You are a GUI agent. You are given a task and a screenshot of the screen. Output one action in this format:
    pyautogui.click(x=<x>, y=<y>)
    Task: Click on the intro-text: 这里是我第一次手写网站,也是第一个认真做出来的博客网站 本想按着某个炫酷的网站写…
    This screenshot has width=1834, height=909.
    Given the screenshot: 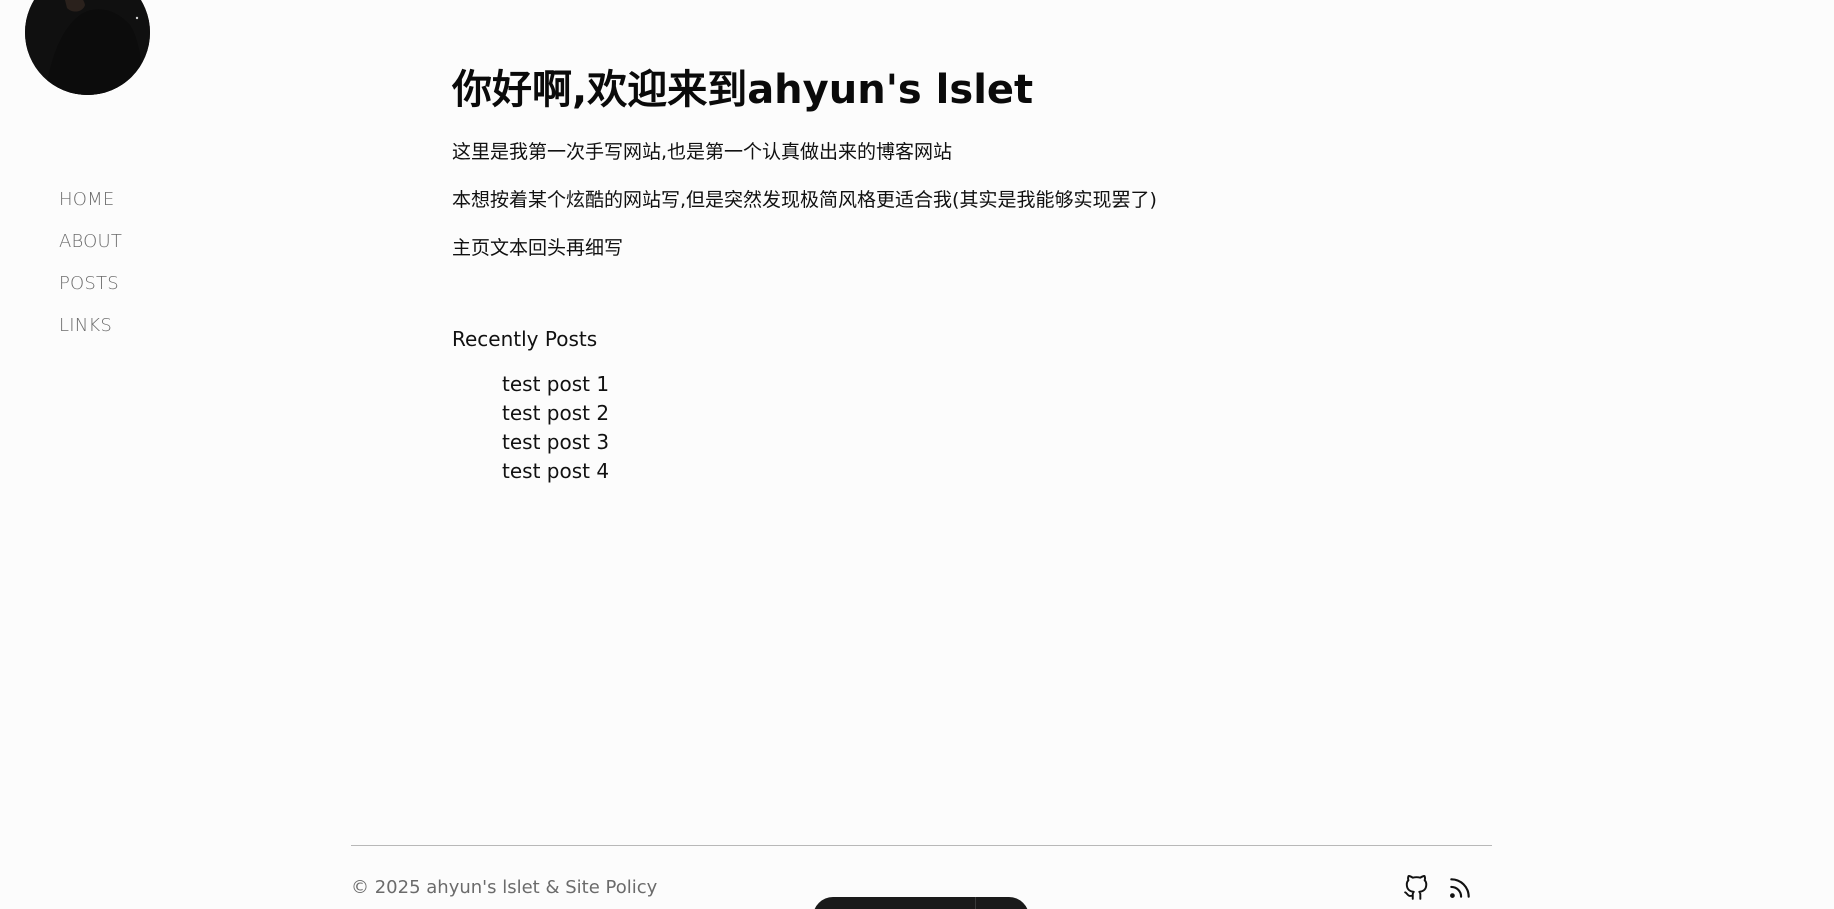 What is the action you would take?
    pyautogui.click(x=902, y=200)
    